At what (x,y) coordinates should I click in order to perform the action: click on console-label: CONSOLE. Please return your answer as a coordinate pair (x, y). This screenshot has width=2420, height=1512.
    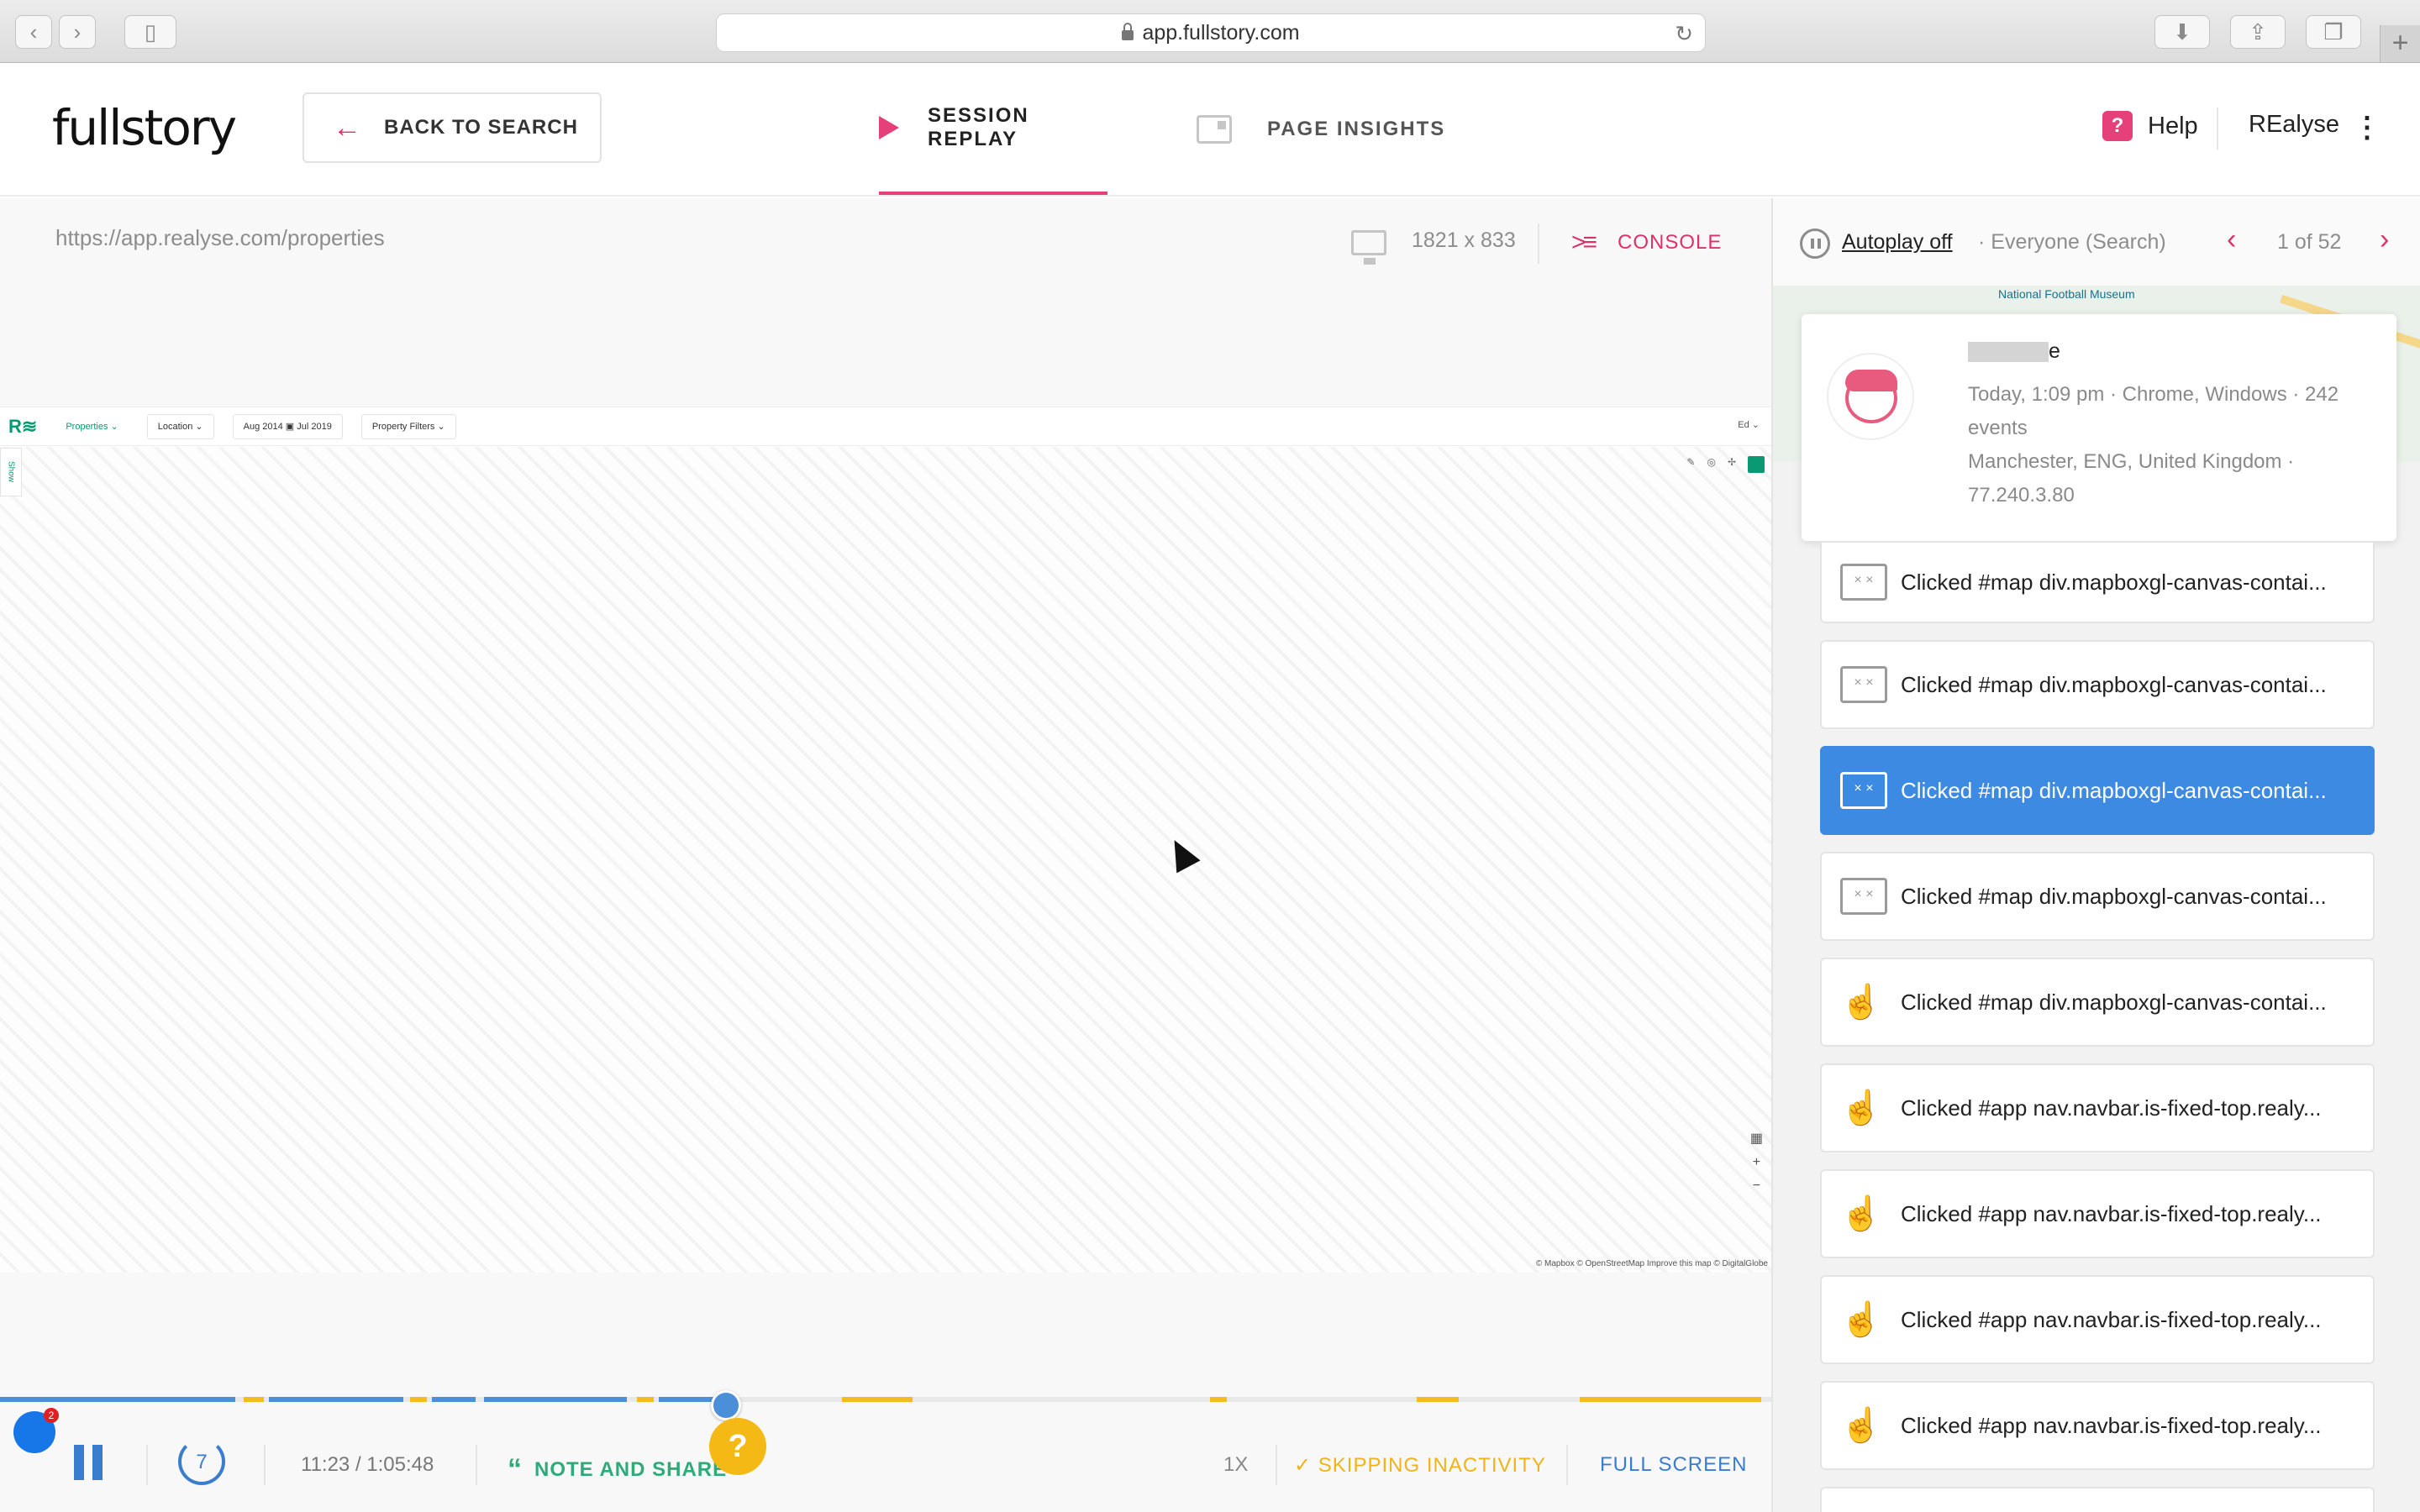
    Looking at the image, I should click on (1670, 242).